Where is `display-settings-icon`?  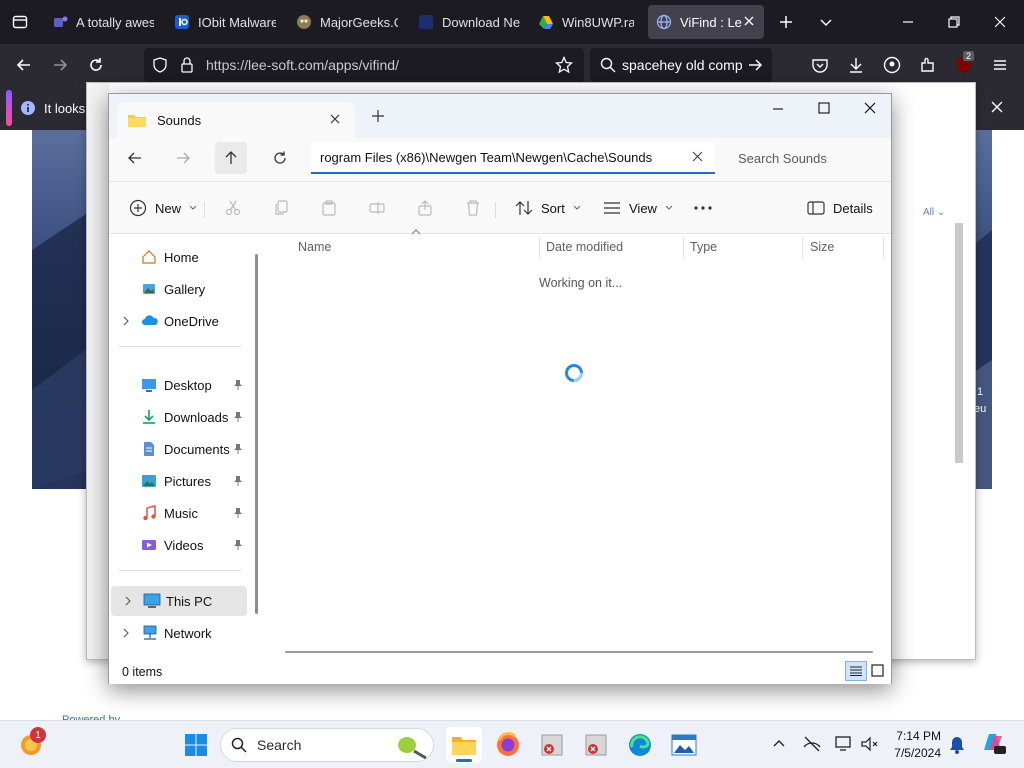 display-settings-icon is located at coordinates (844, 744).